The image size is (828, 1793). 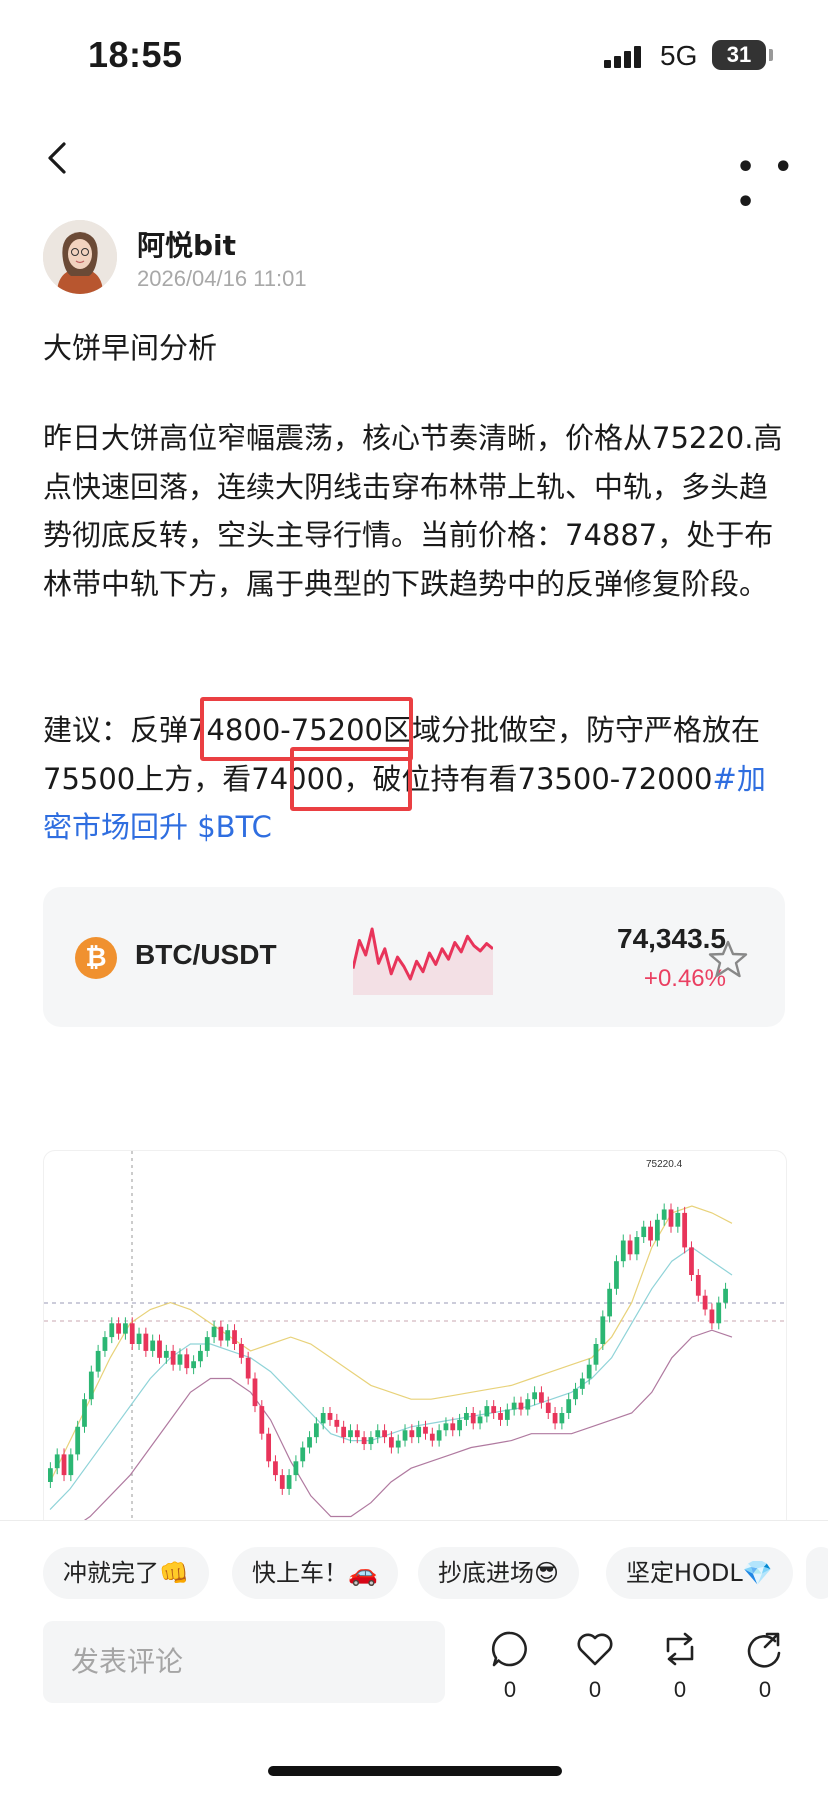 What do you see at coordinates (116, 730) in the screenshot?
I see `advice-prefix: 建议：反弹` at bounding box center [116, 730].